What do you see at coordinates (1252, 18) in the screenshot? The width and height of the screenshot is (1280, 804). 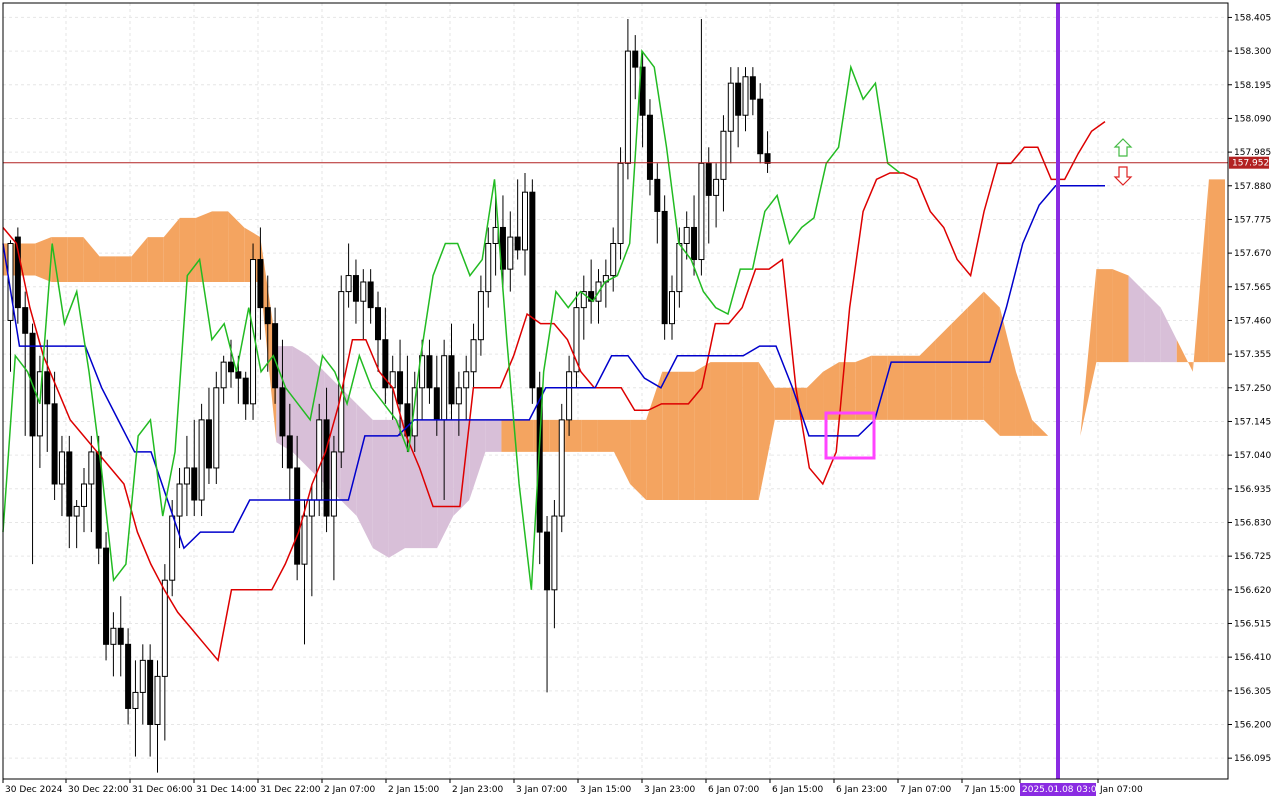 I see `y-tick-label: 158.405` at bounding box center [1252, 18].